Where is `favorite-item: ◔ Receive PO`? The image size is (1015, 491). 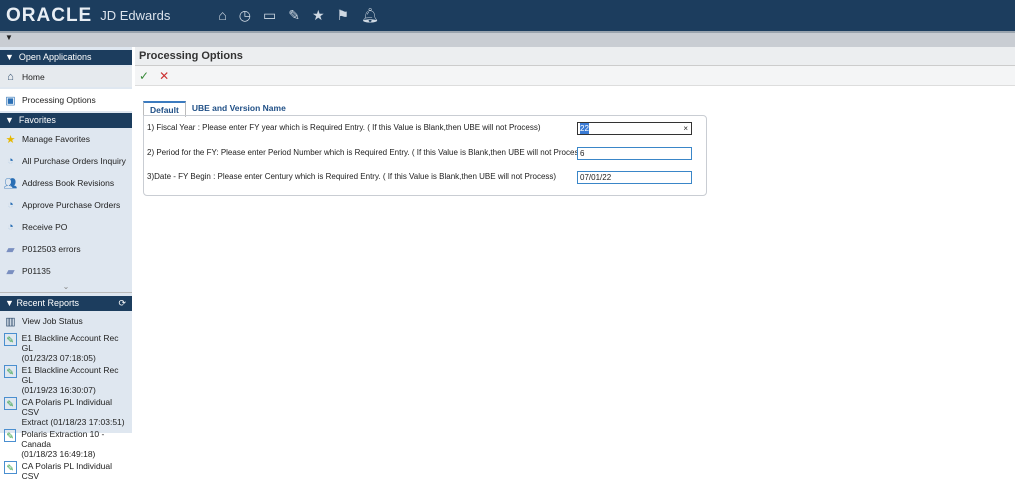 favorite-item: ◔ Receive PO is located at coordinates (66, 227).